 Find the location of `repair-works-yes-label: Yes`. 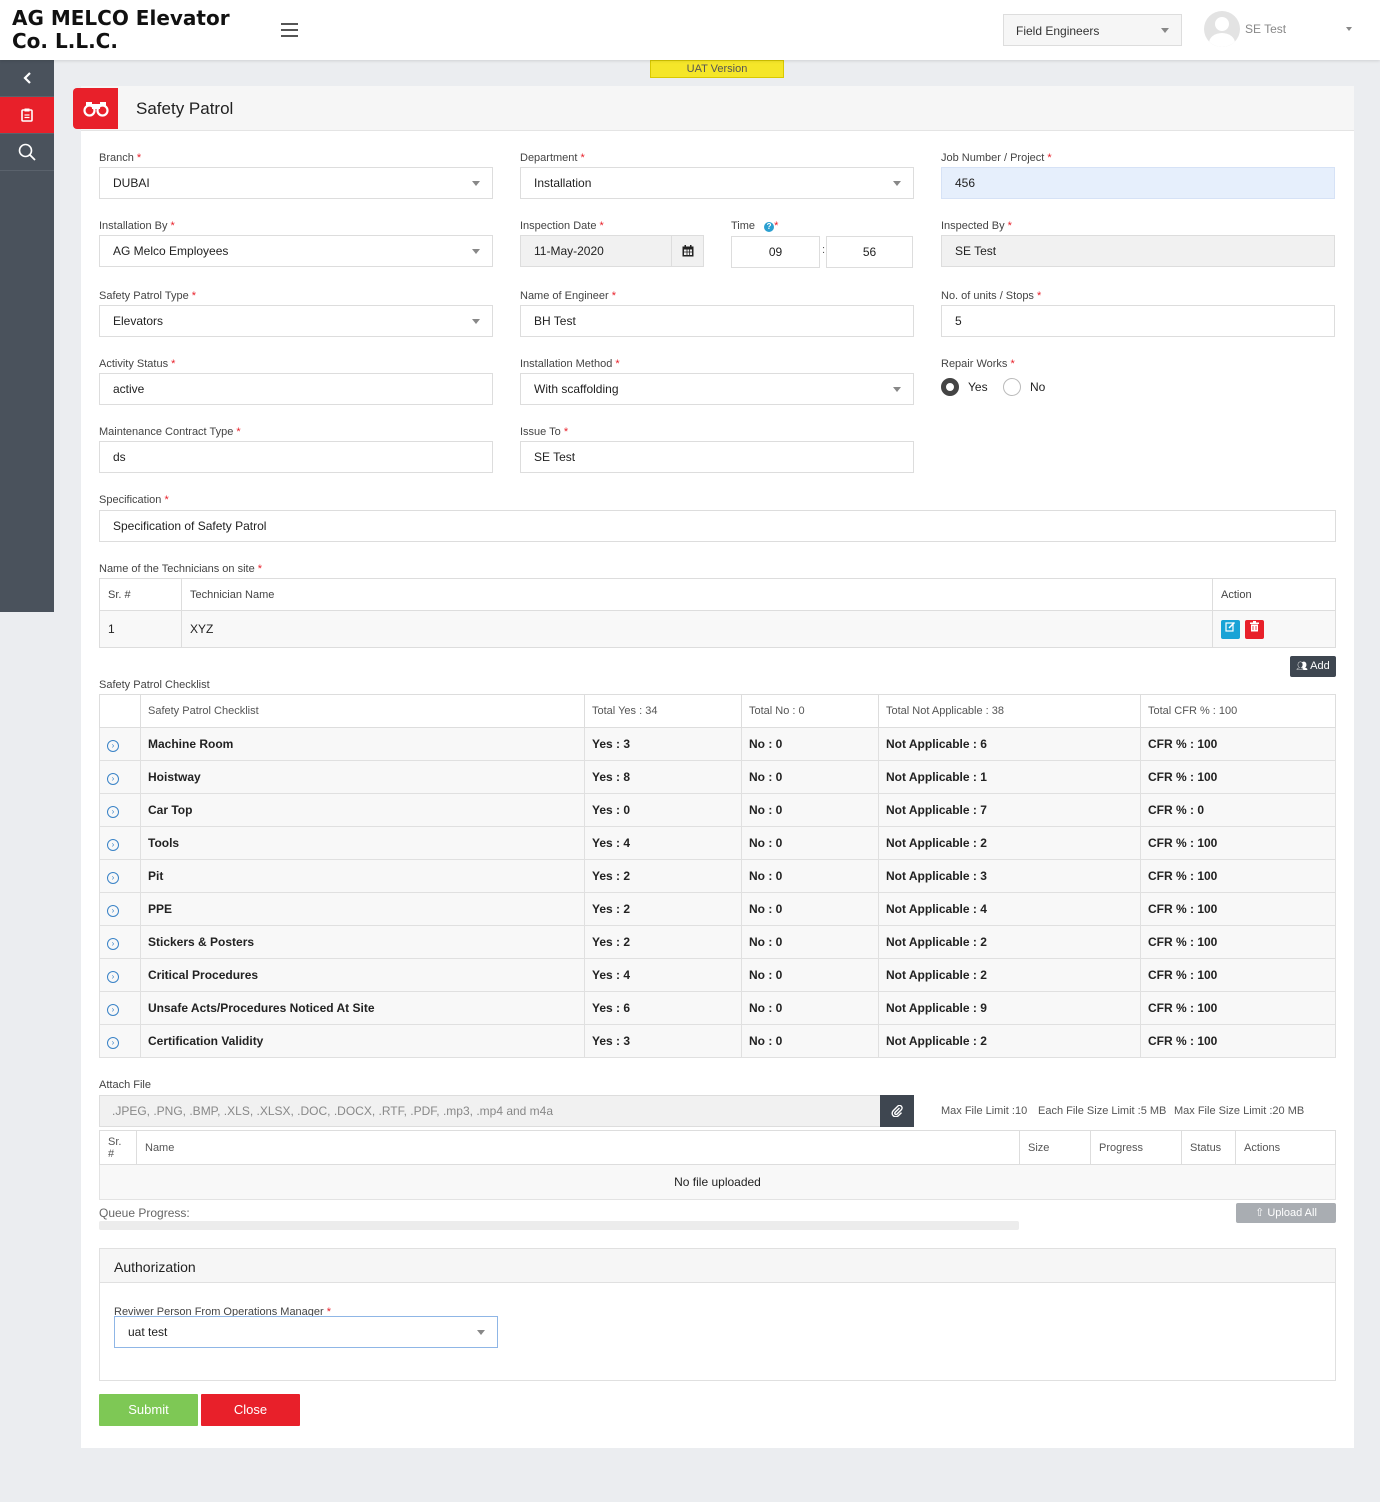

repair-works-yes-label: Yes is located at coordinates (978, 387).